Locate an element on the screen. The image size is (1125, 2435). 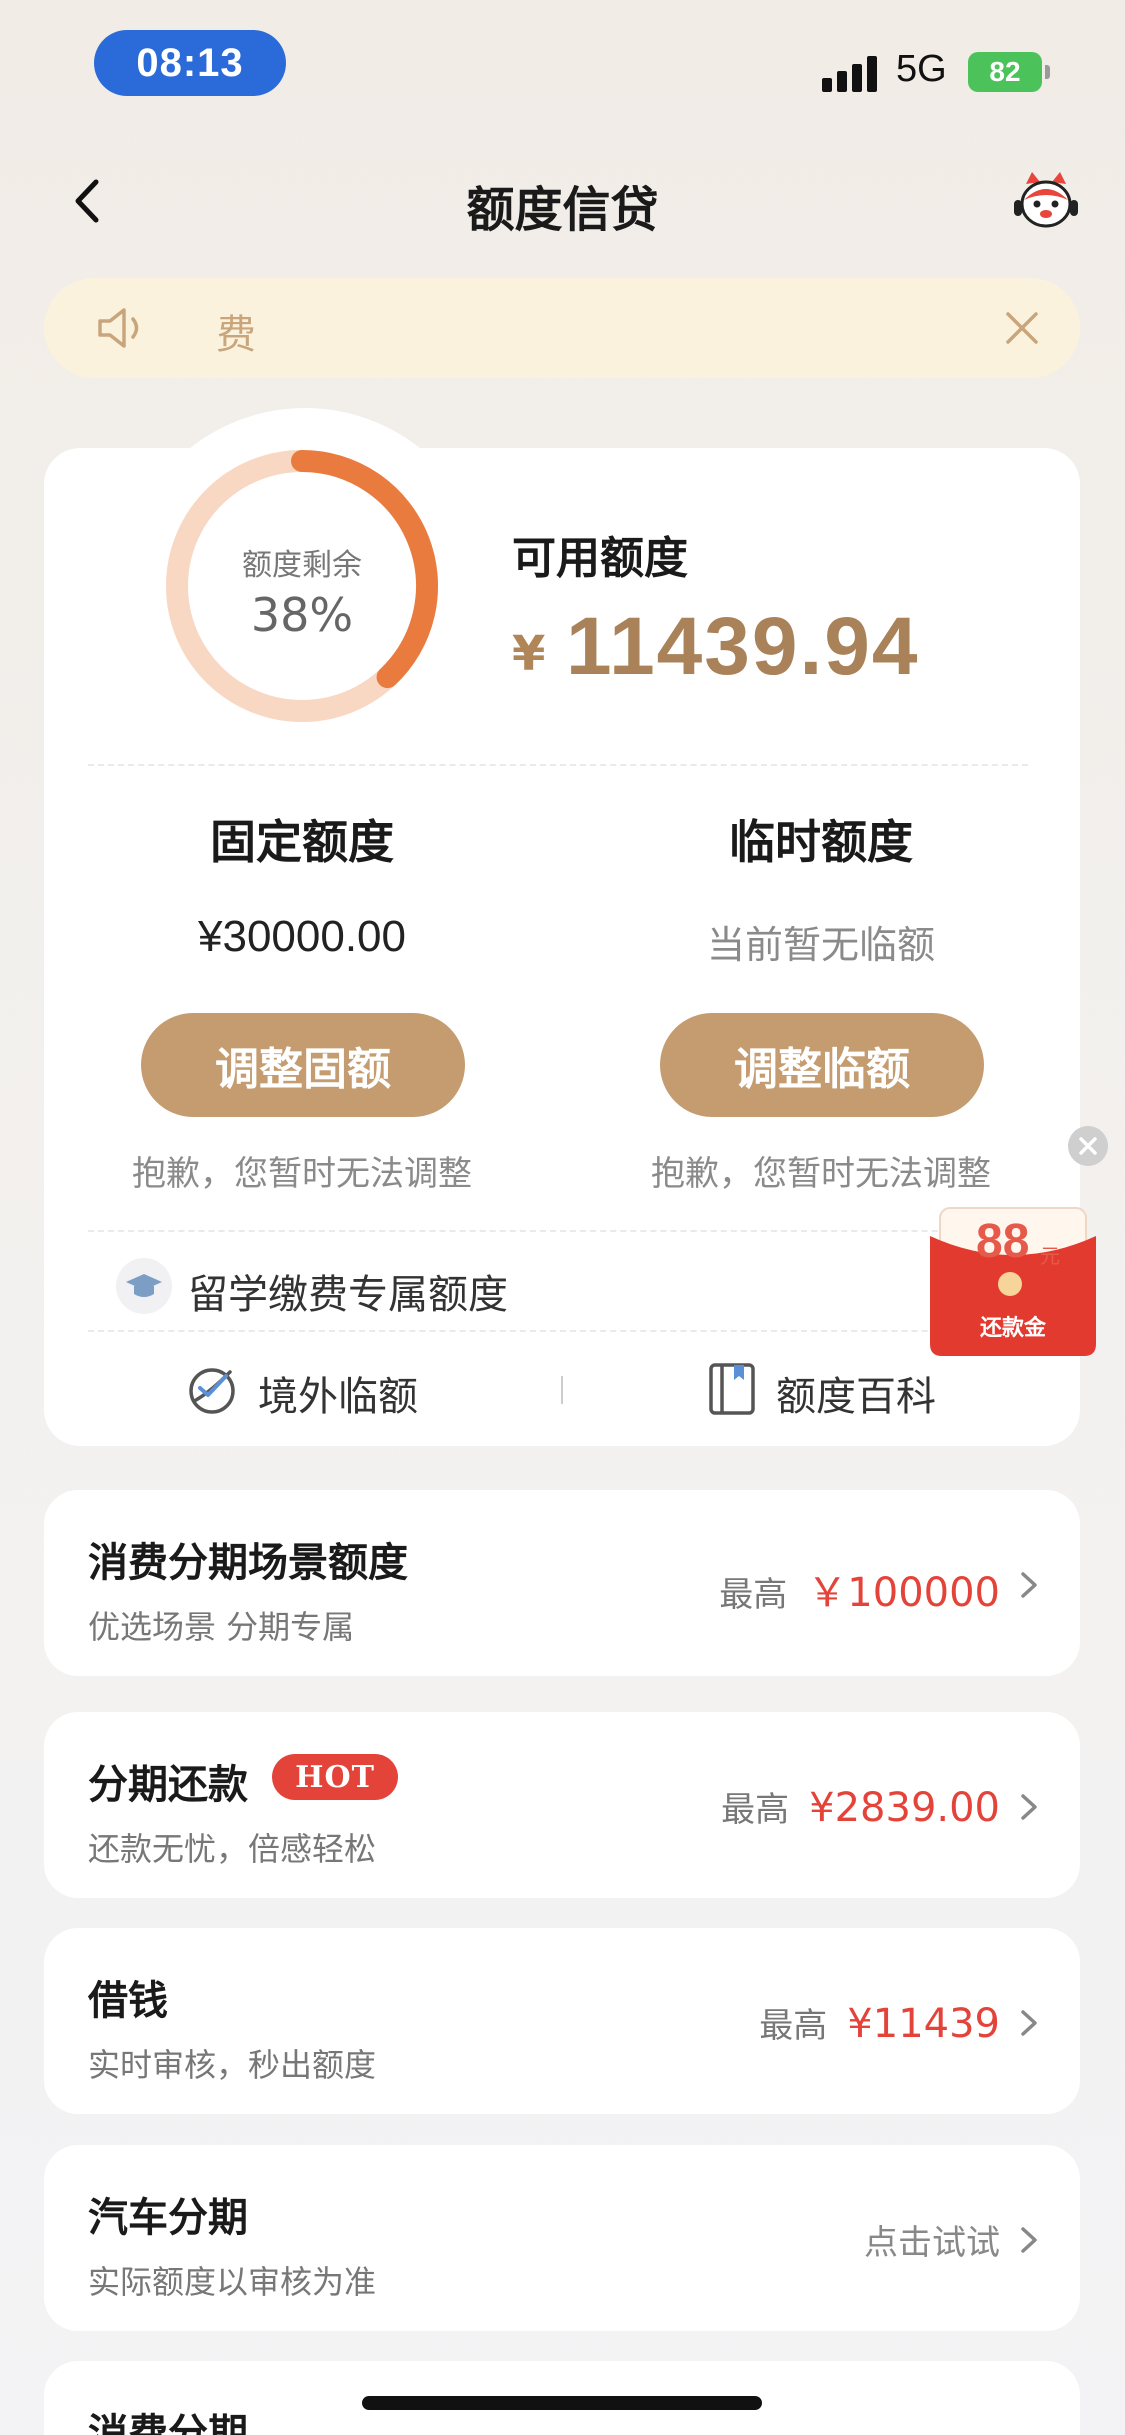
ring-percent: 38% is located at coordinates (302, 615).